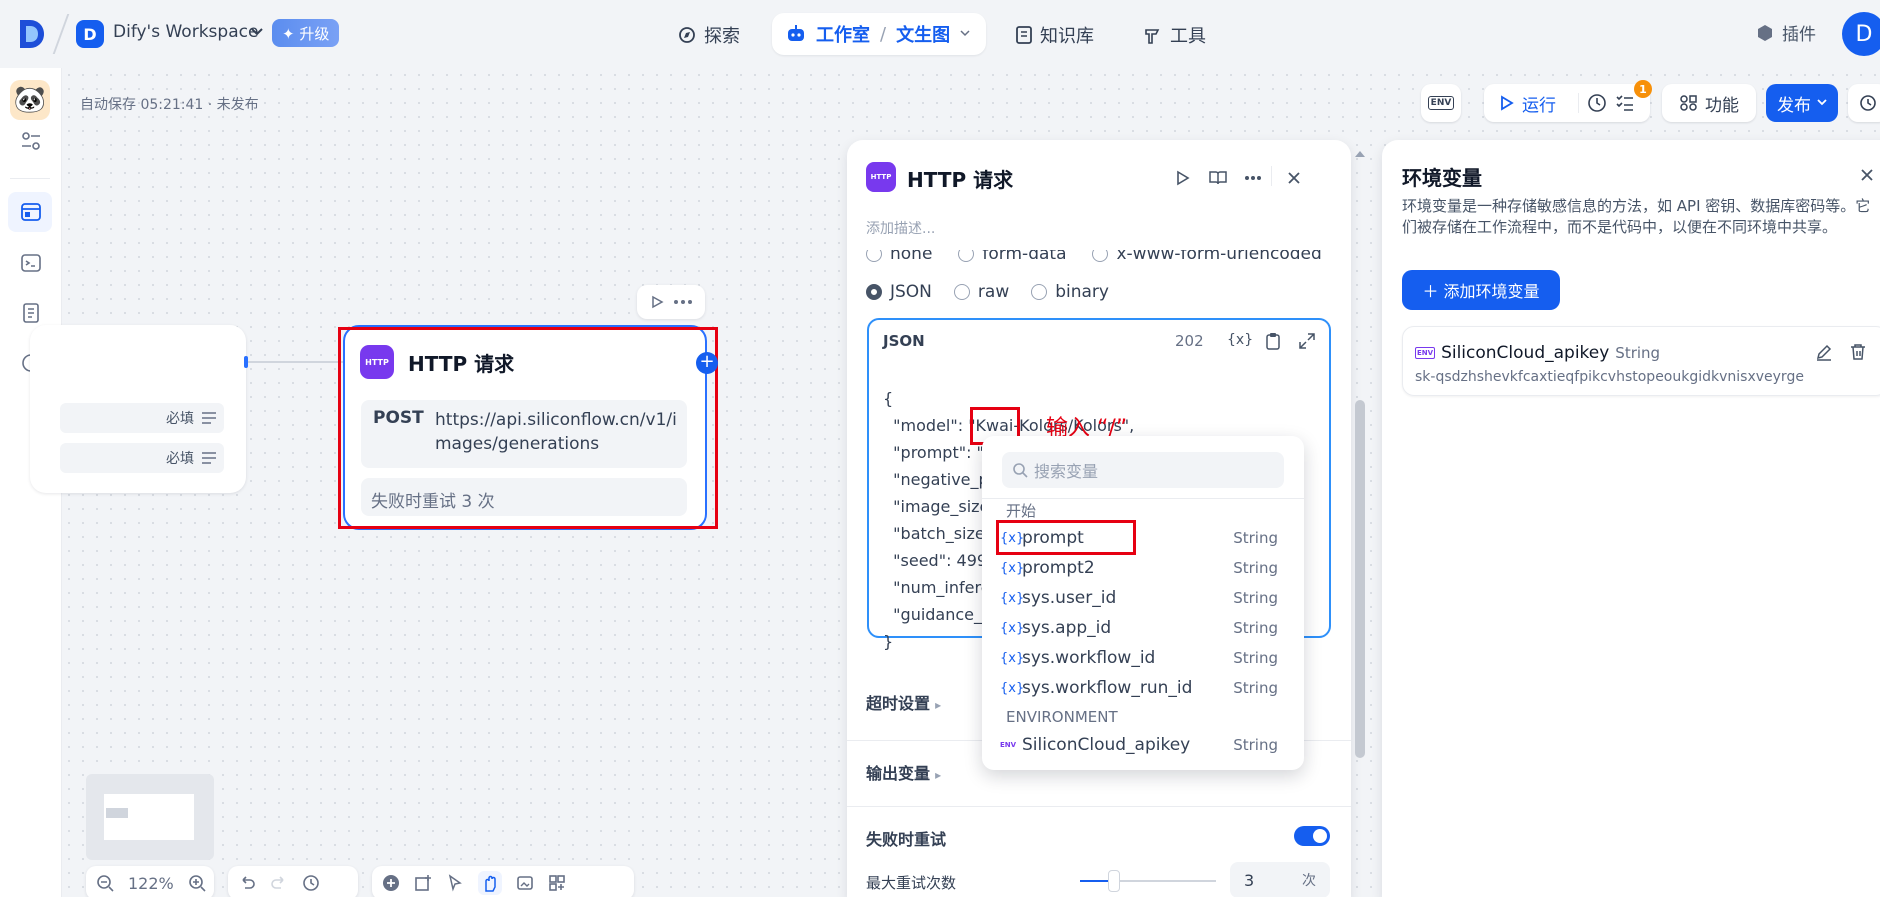  Describe the element at coordinates (185, 32) in the screenshot. I see `workspace-name: Dify's Workspace` at that location.